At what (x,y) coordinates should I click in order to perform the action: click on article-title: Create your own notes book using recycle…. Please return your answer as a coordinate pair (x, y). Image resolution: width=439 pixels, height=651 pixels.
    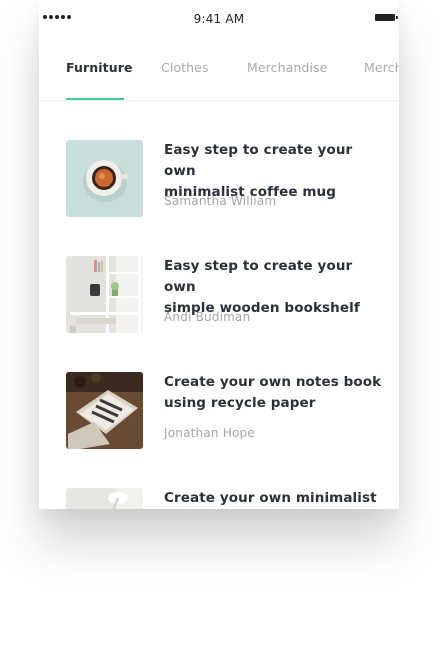
    Looking at the image, I should click on (275, 393).